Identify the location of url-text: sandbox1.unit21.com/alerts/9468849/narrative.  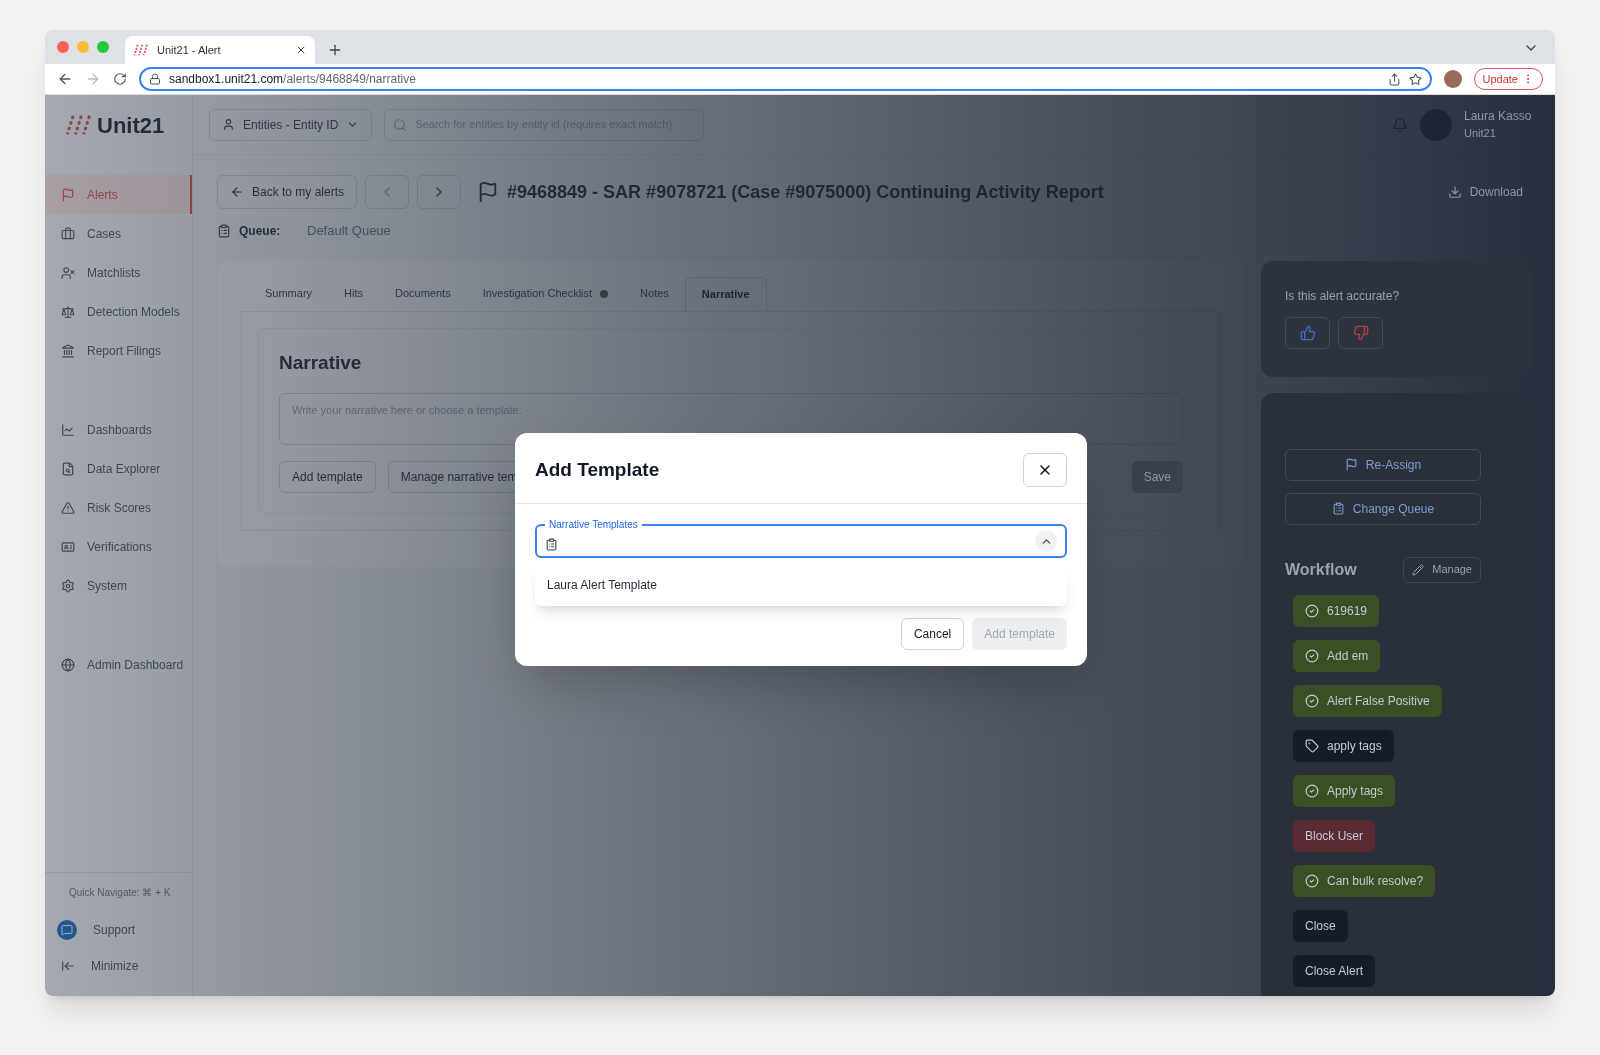
(293, 79).